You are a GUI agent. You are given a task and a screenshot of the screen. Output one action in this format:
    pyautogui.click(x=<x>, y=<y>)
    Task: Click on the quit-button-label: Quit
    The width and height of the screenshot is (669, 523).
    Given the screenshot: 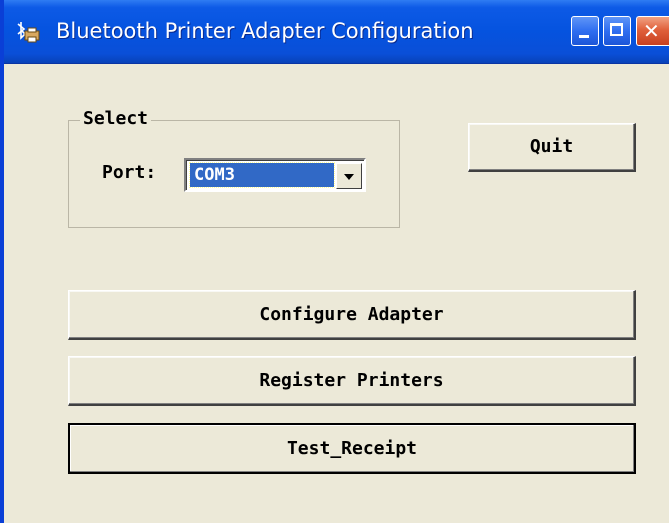 What is the action you would take?
    pyautogui.click(x=551, y=146)
    